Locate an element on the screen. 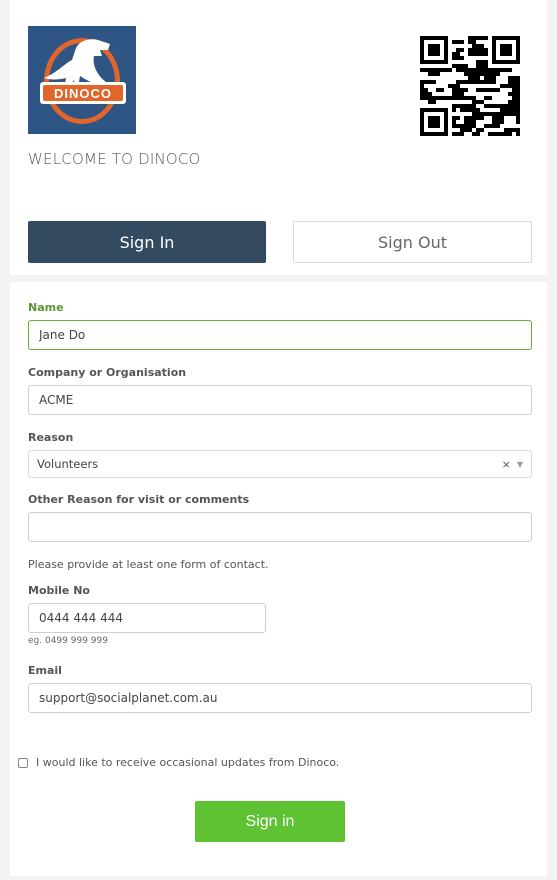  mobile-input is located at coordinates (147, 618).